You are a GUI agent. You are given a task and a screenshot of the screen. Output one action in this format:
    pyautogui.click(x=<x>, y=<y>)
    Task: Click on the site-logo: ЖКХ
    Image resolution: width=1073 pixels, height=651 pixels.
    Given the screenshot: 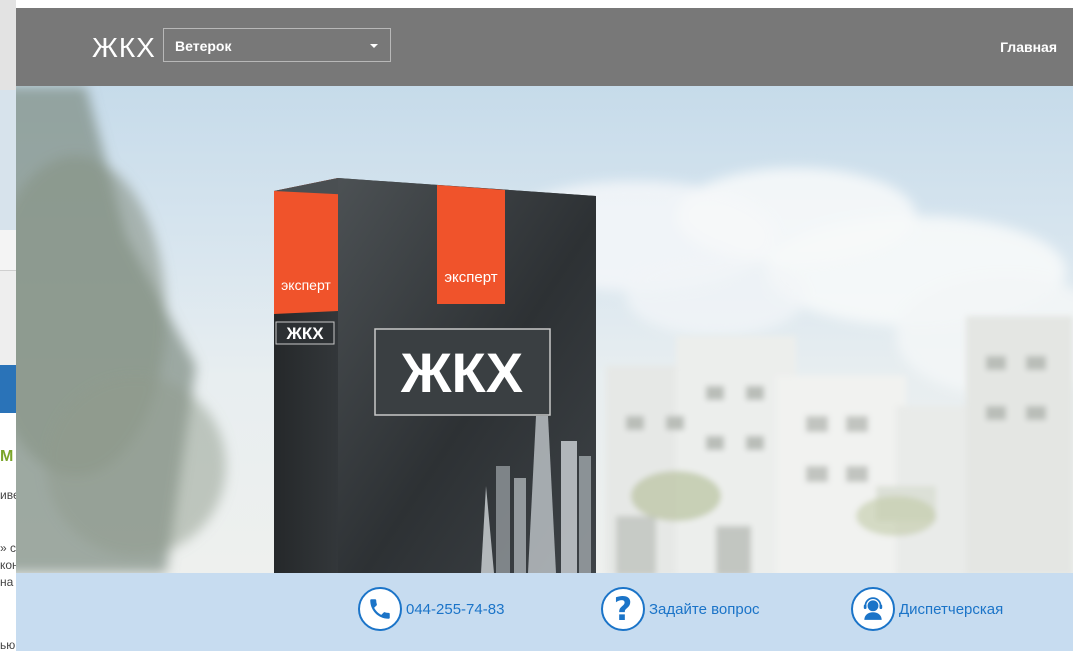 What is the action you would take?
    pyautogui.click(x=124, y=48)
    